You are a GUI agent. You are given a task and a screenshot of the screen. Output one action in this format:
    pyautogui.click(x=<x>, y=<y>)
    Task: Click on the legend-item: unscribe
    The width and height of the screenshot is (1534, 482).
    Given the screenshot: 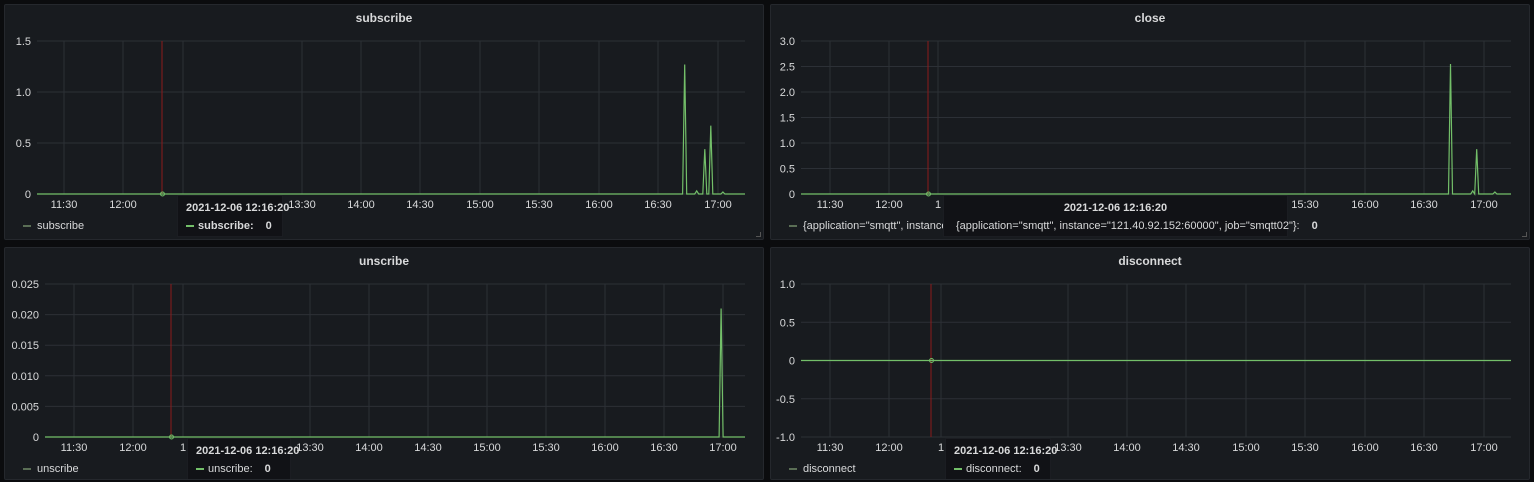 What is the action you would take?
    pyautogui.click(x=51, y=469)
    